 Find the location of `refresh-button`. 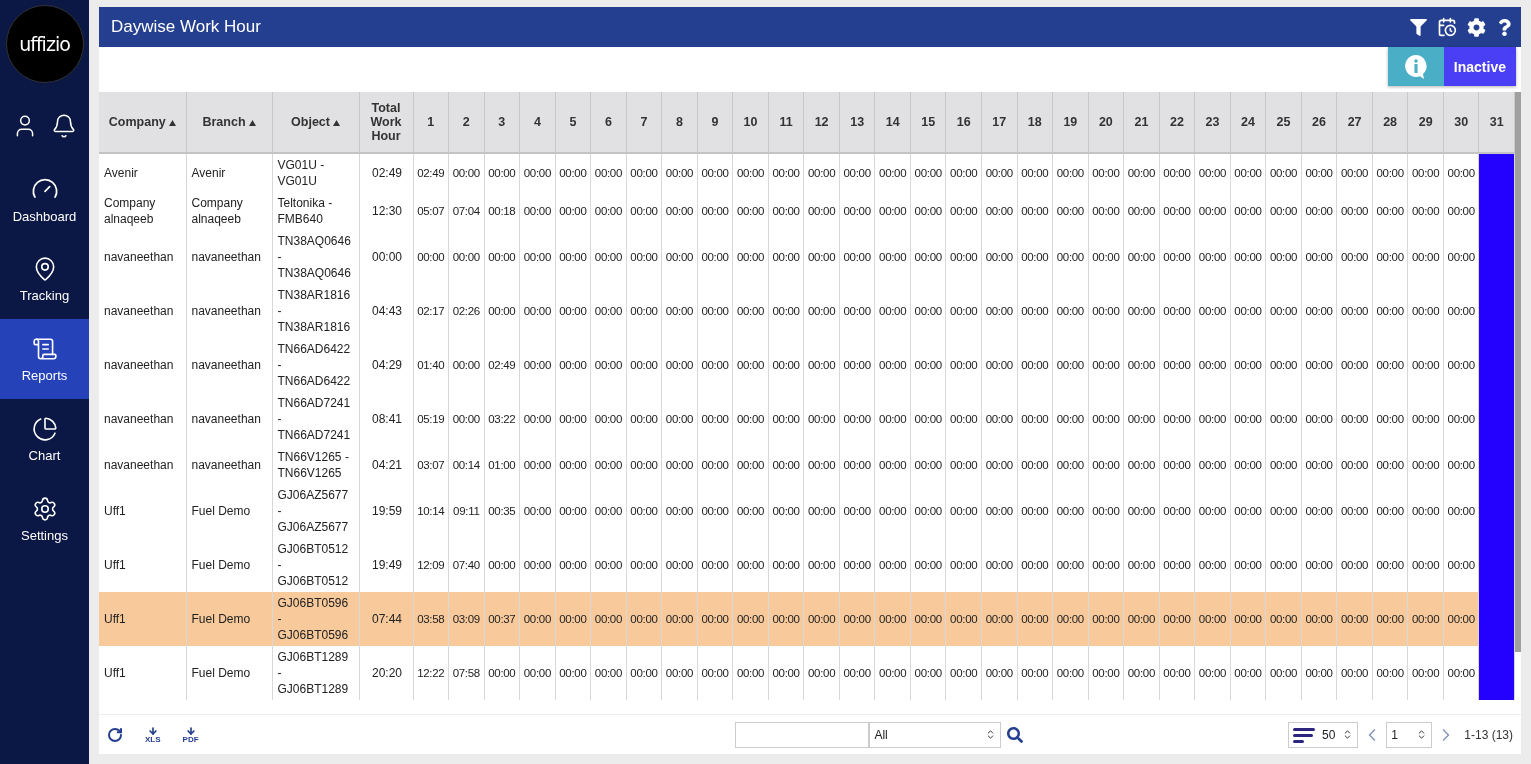

refresh-button is located at coordinates (115, 734).